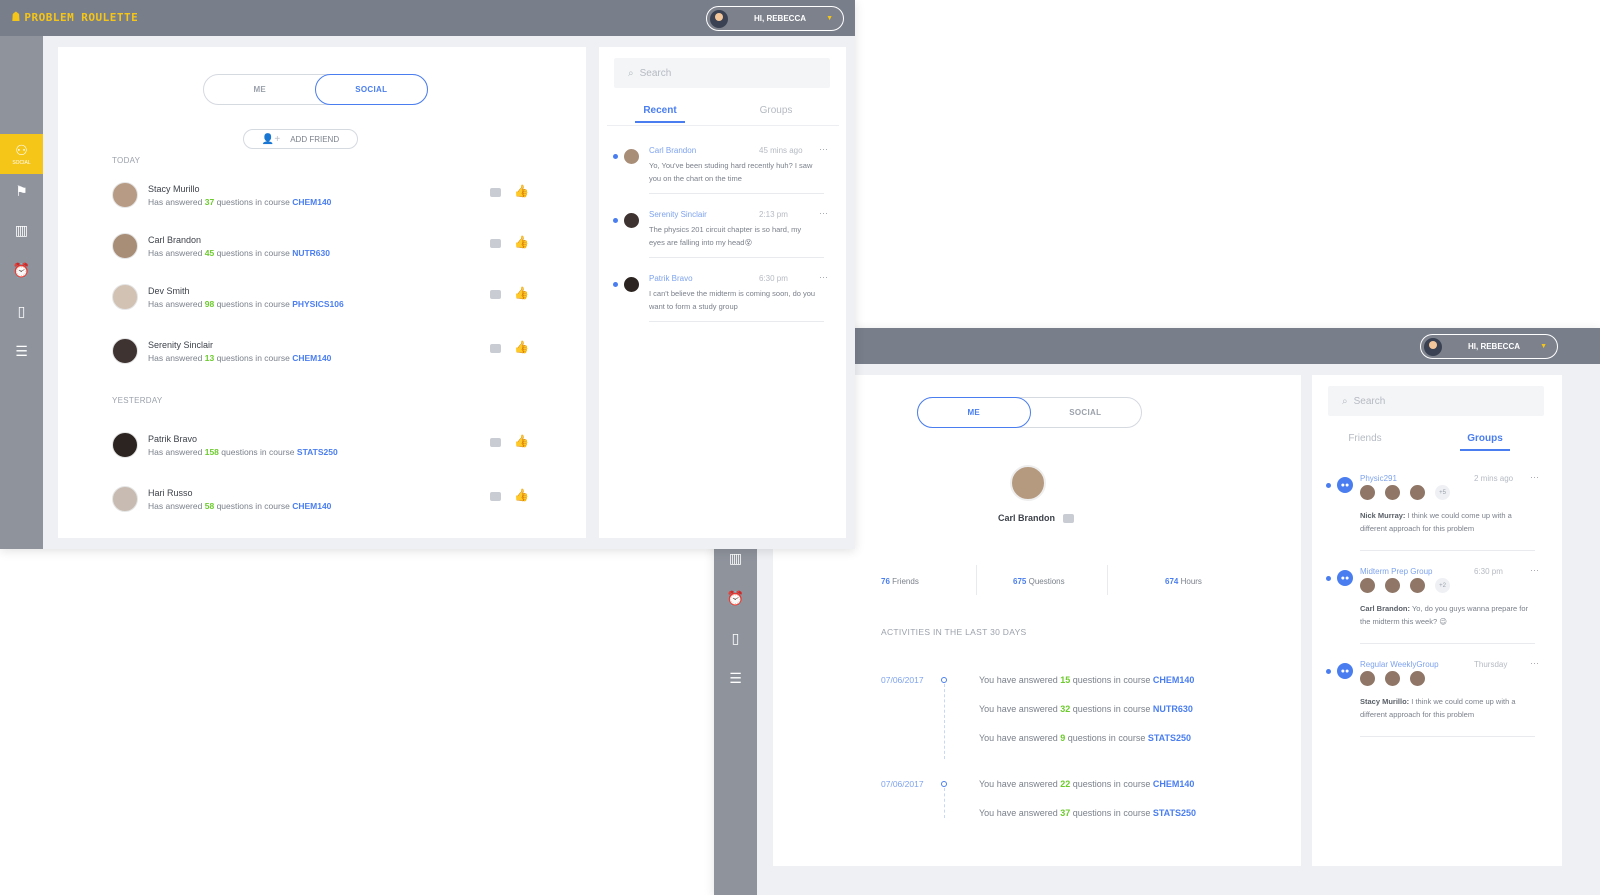  Describe the element at coordinates (1039, 581) in the screenshot. I see `stat-questions: 675 Questions` at that location.